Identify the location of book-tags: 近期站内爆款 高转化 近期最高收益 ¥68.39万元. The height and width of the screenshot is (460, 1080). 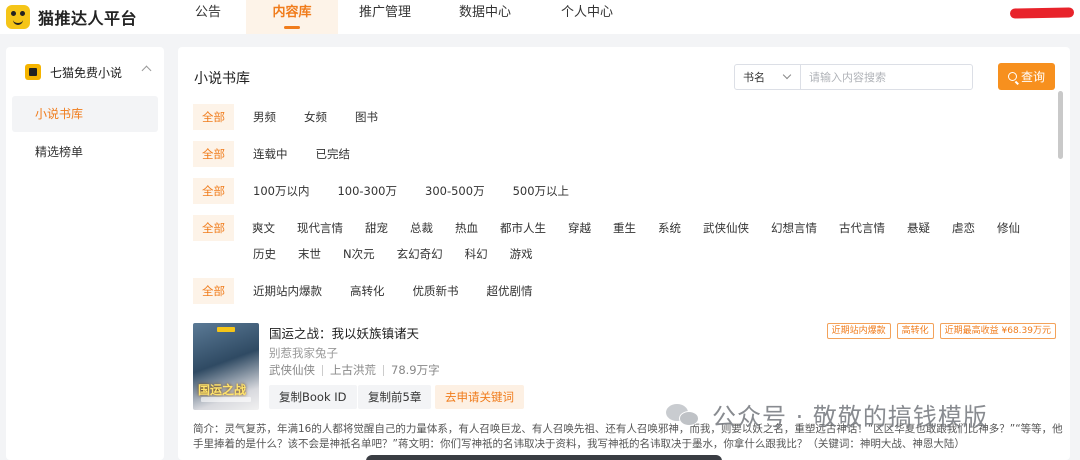
(938, 331).